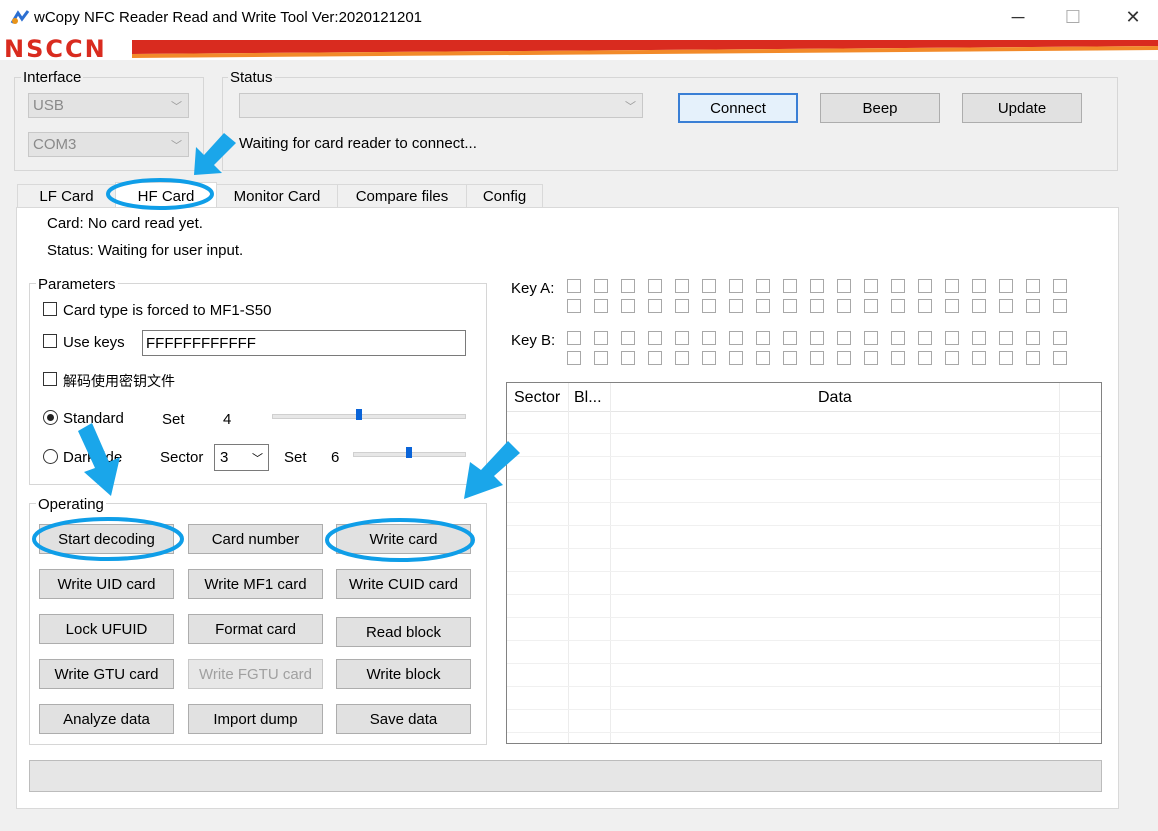 The height and width of the screenshot is (831, 1158). What do you see at coordinates (369, 418) in the screenshot?
I see `set1-slider` at bounding box center [369, 418].